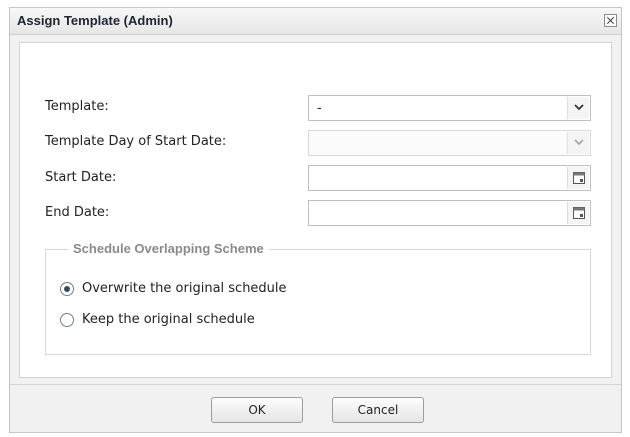 Image resolution: width=630 pixels, height=437 pixels. What do you see at coordinates (257, 410) in the screenshot?
I see `ok-button: OK` at bounding box center [257, 410].